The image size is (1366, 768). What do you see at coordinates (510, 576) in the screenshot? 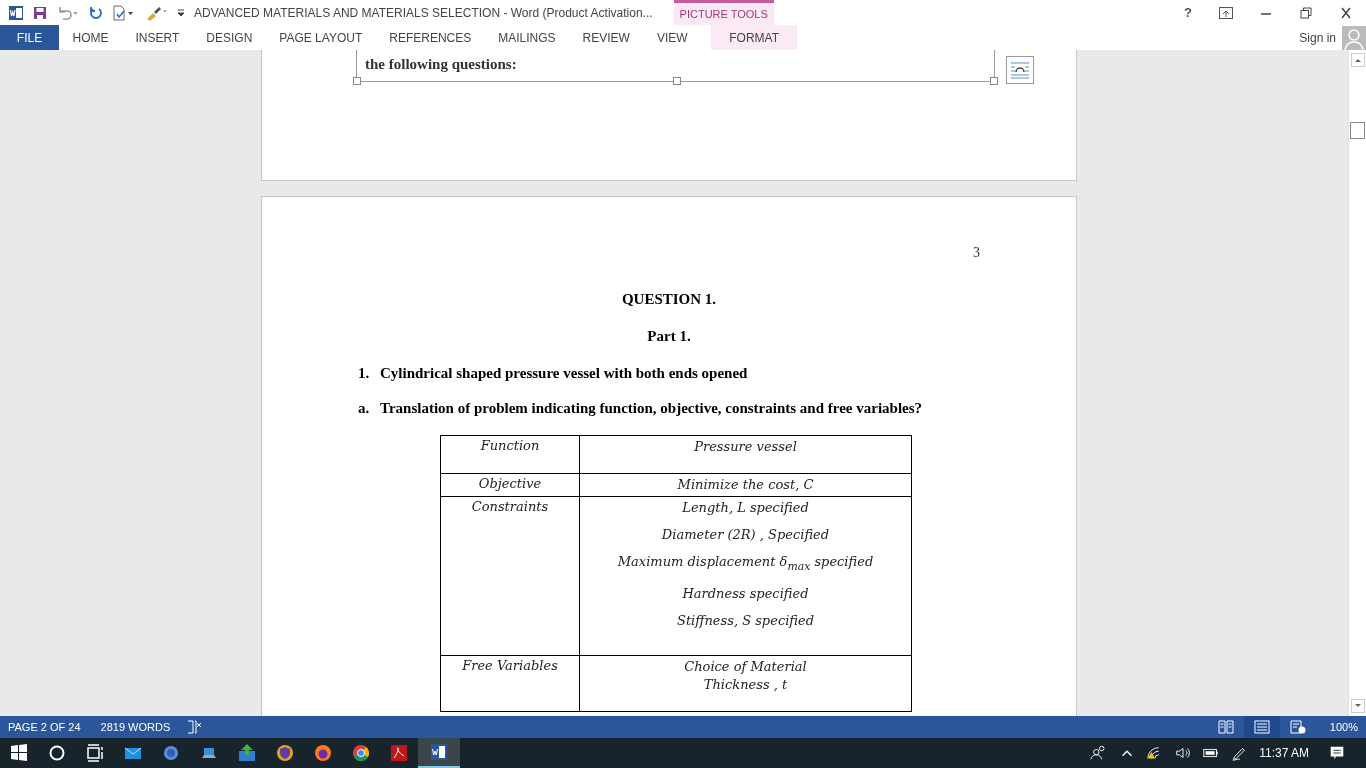
I see `table-cell: Constraints` at bounding box center [510, 576].